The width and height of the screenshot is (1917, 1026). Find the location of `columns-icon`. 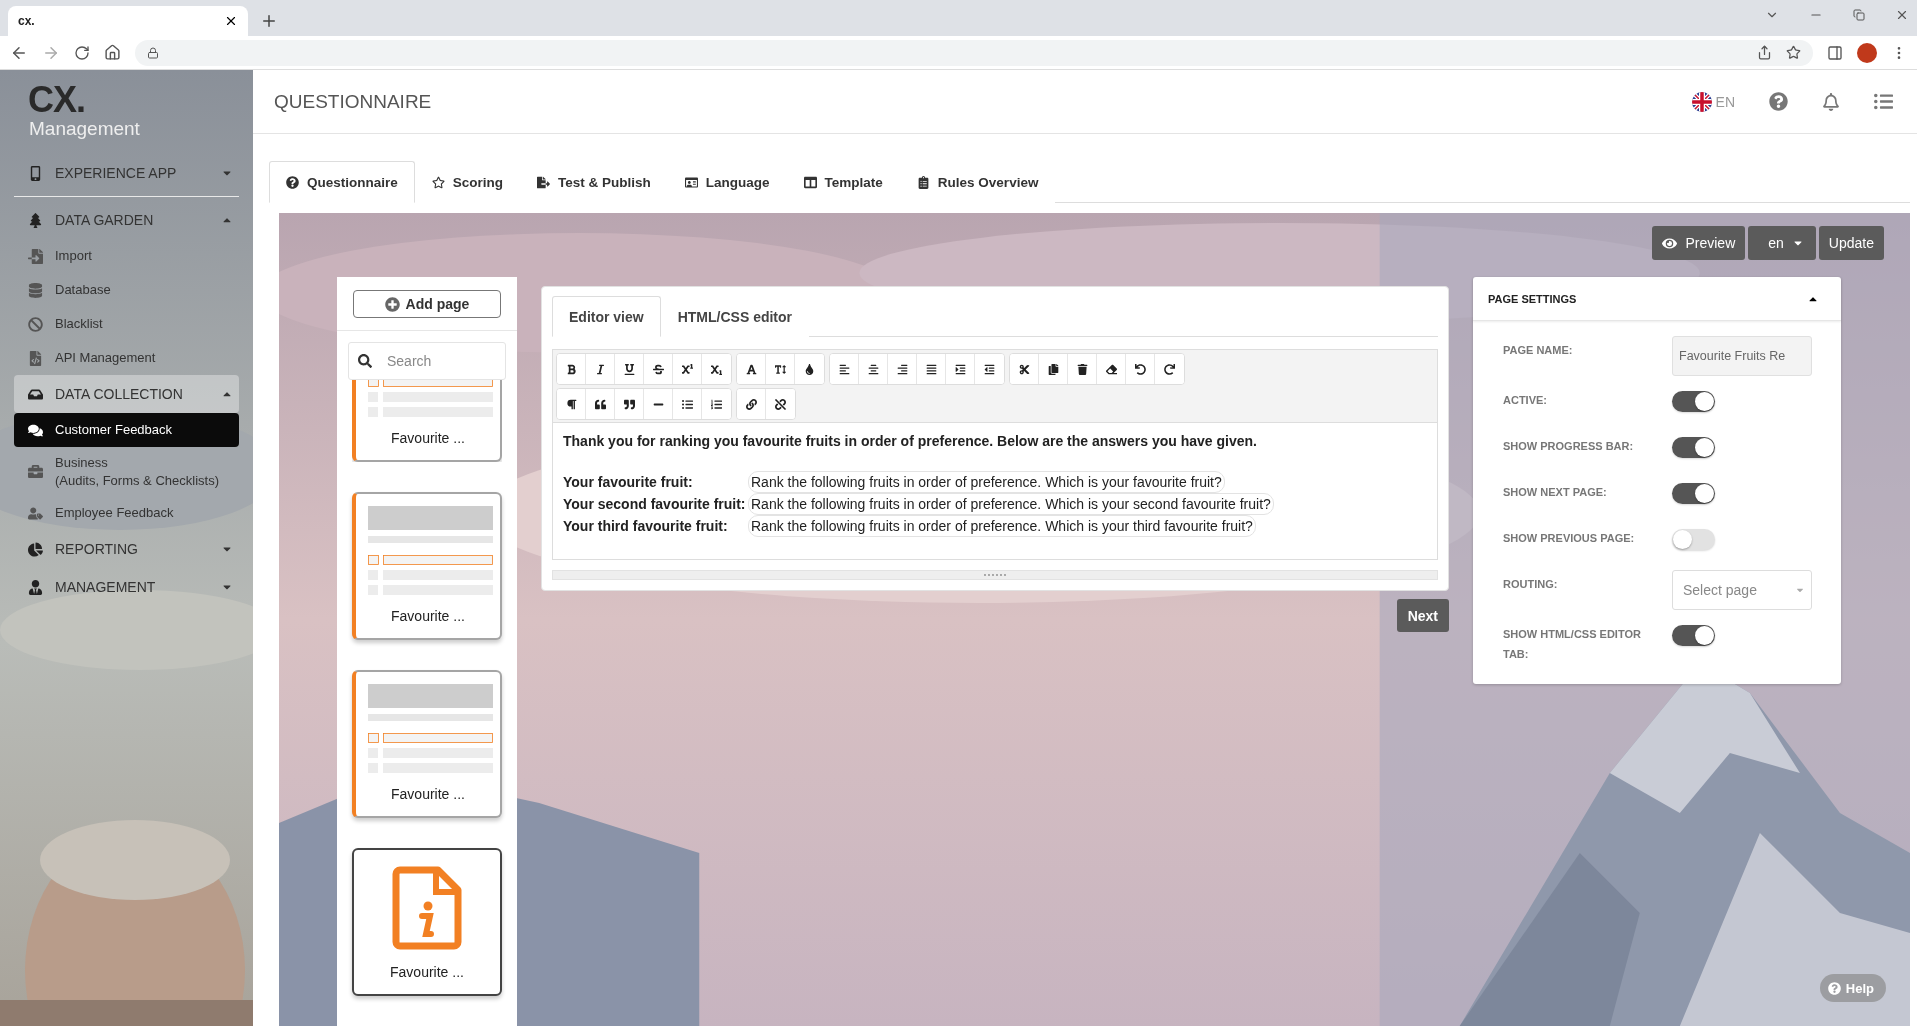

columns-icon is located at coordinates (810, 182).